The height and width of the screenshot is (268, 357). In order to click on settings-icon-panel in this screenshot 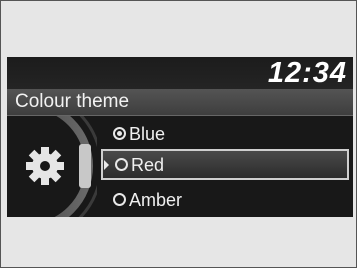, I will do `click(52, 166)`.